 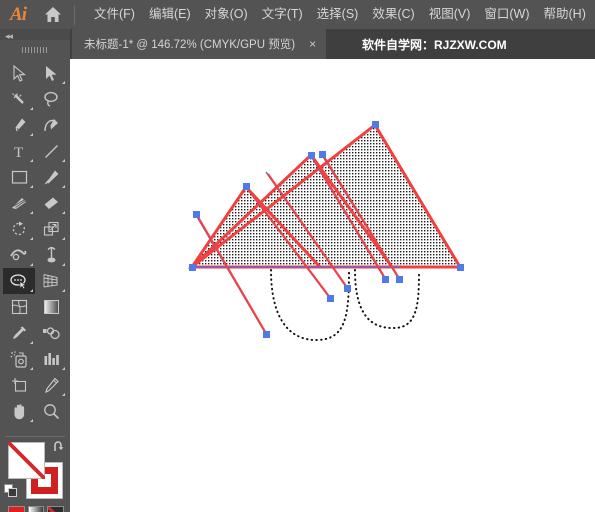 I want to click on menu-file: 文件(F), so click(x=114, y=14).